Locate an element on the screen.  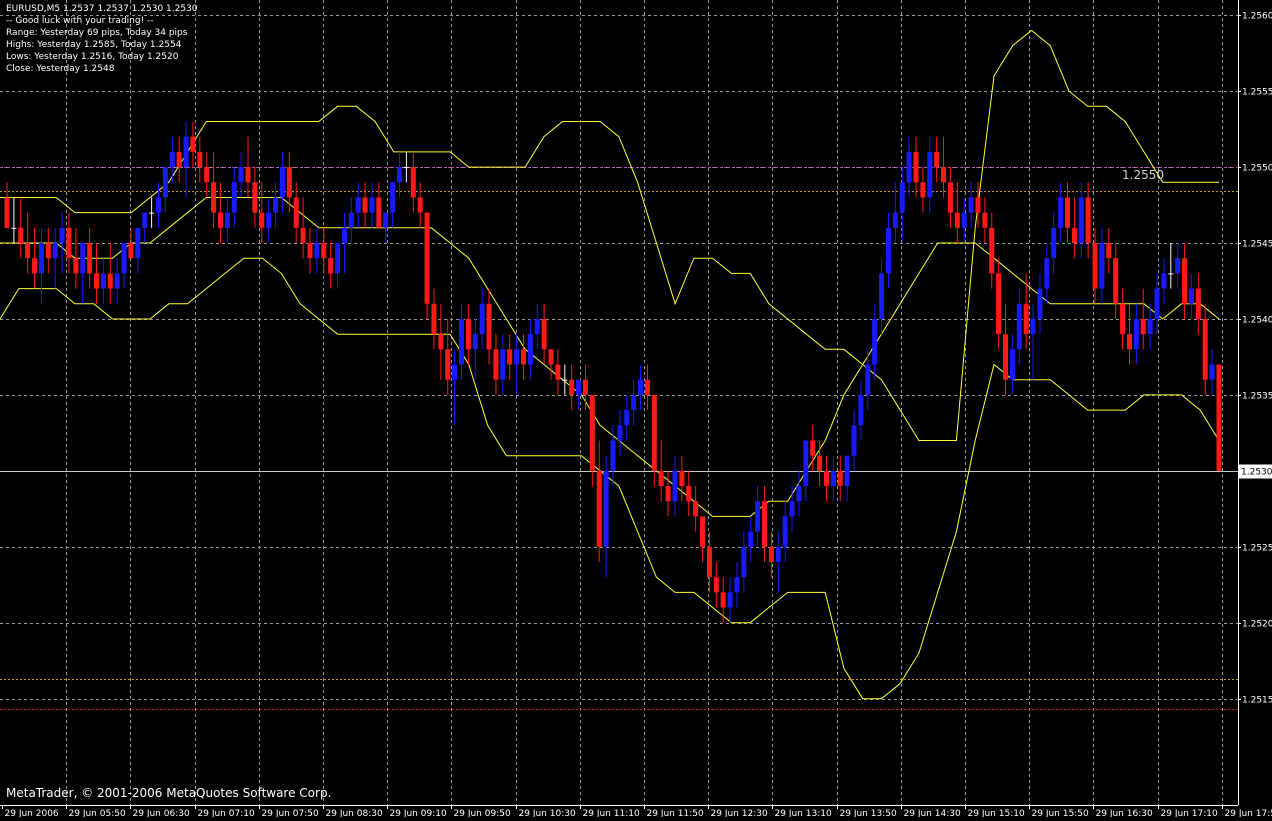
y-tick-label: 1.2525 is located at coordinates (1257, 549).